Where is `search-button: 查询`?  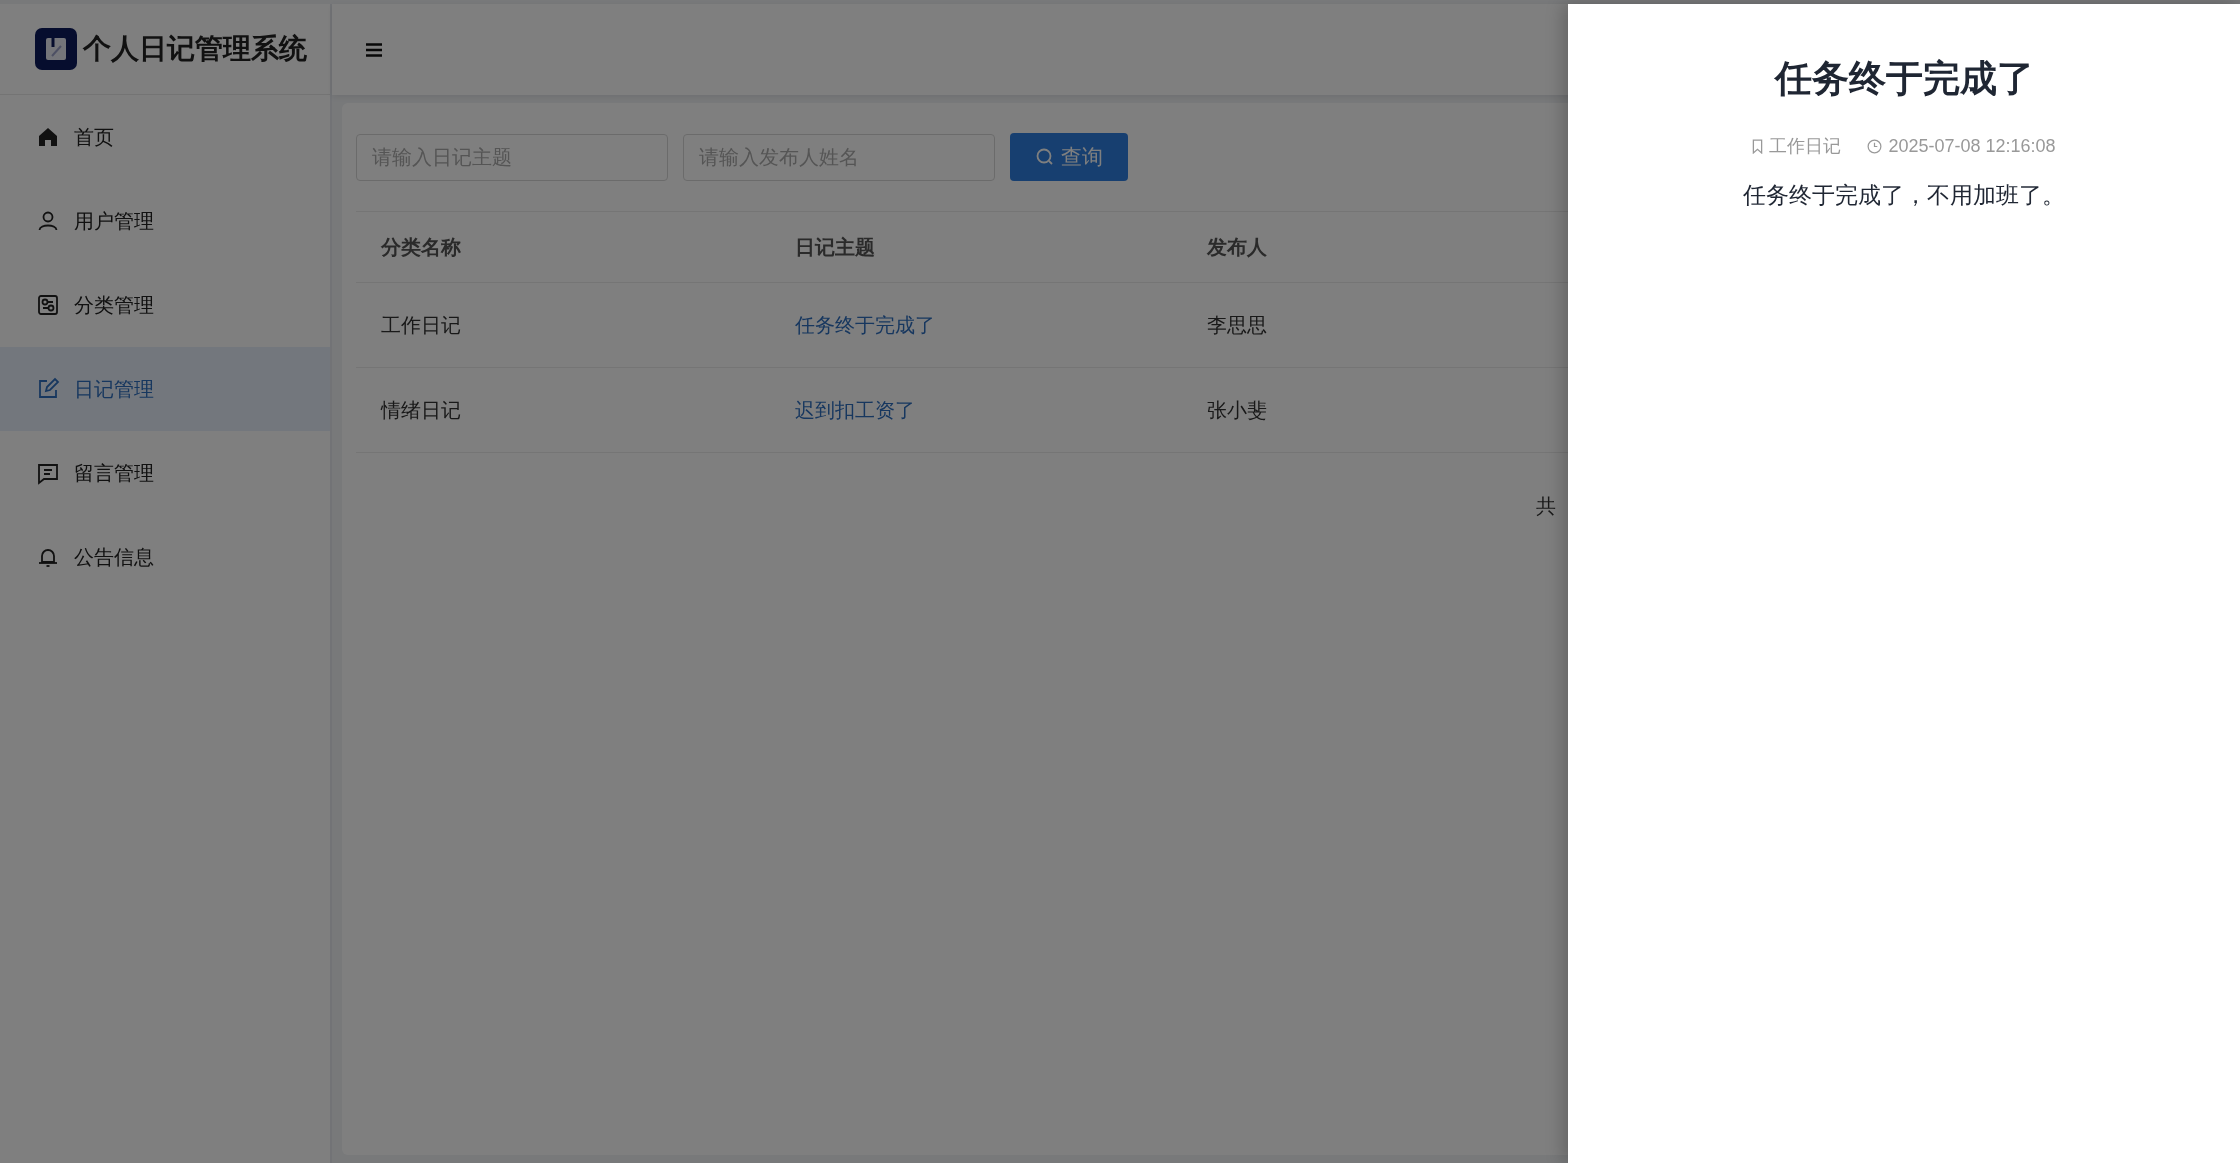 search-button: 查询 is located at coordinates (1069, 157).